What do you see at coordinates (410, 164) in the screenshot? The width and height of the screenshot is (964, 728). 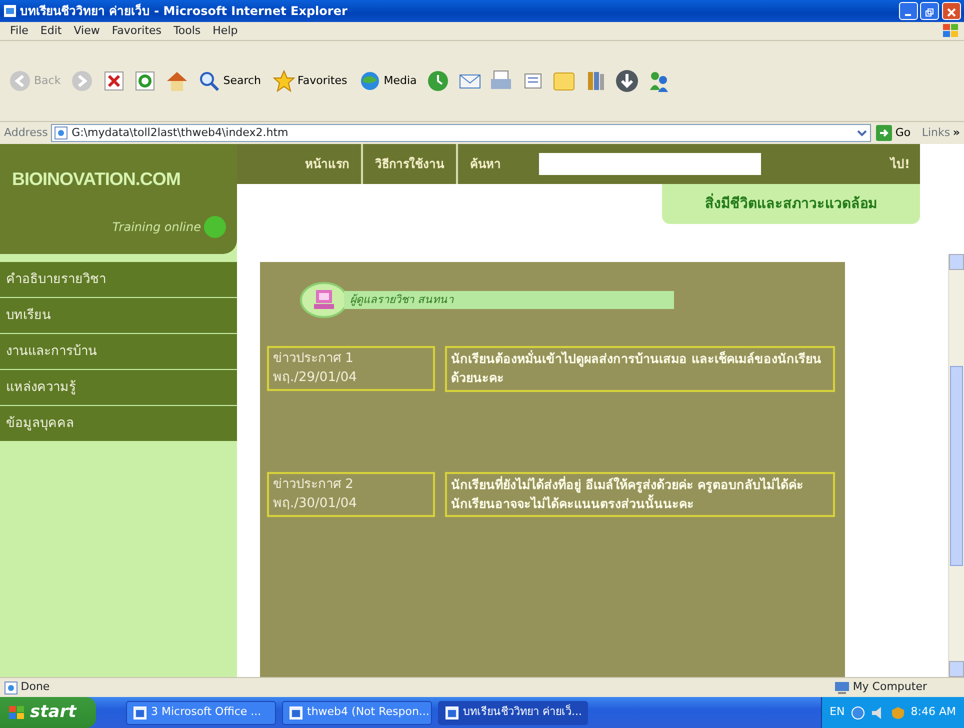 I see `nav-link: วิธีการใช้งาน` at bounding box center [410, 164].